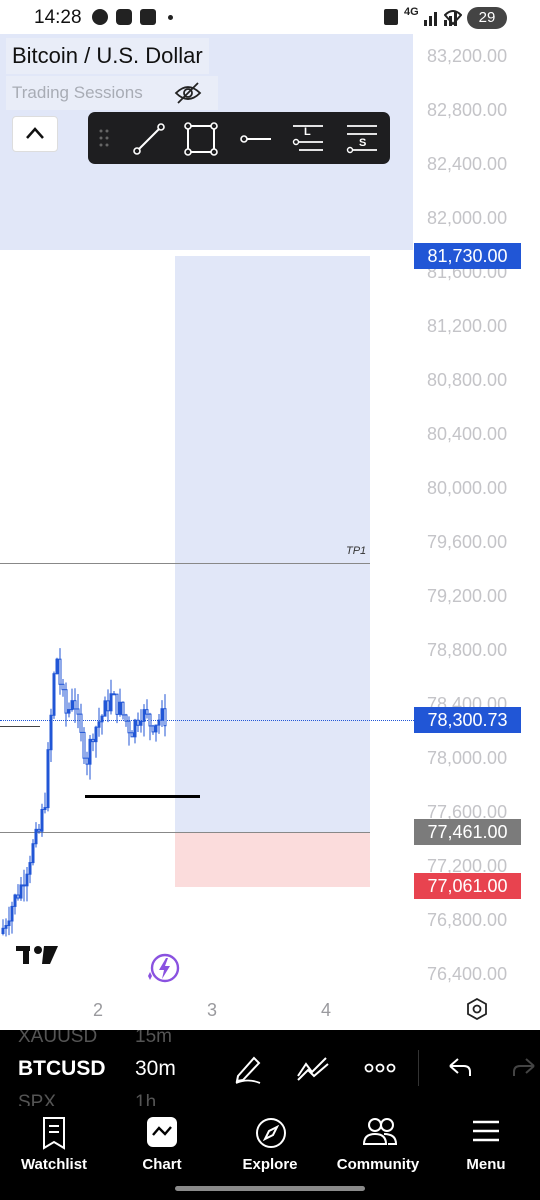 This screenshot has height=1200, width=540. I want to click on mute-icon, so click(391, 17).